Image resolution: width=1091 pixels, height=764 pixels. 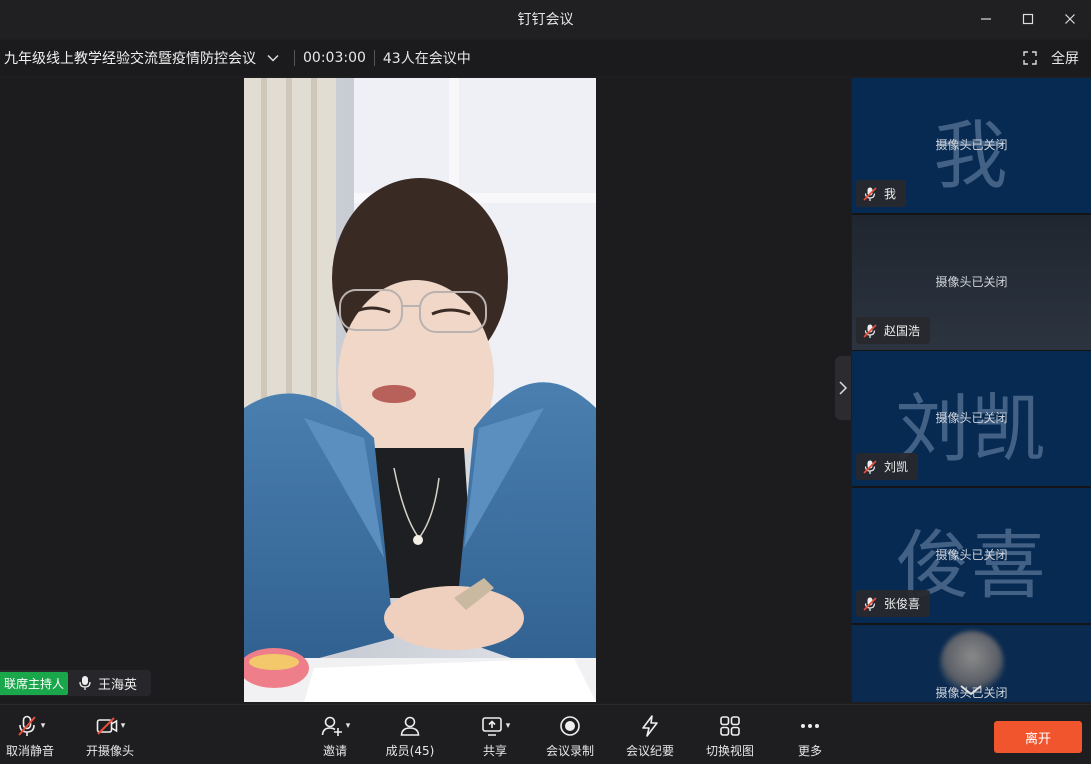 I want to click on participant-name-tag: 我, so click(x=881, y=193).